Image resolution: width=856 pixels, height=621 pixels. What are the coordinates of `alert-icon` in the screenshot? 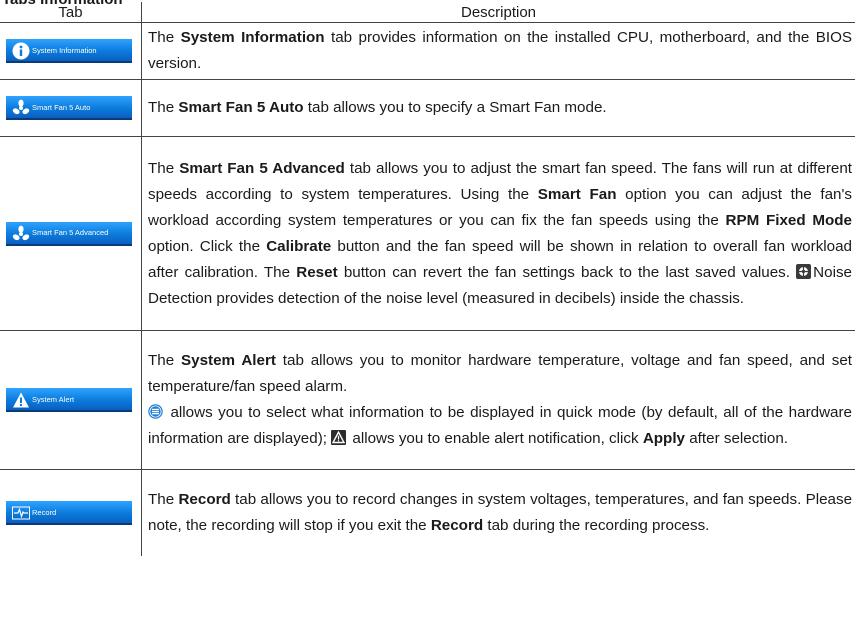 It's located at (21, 400).